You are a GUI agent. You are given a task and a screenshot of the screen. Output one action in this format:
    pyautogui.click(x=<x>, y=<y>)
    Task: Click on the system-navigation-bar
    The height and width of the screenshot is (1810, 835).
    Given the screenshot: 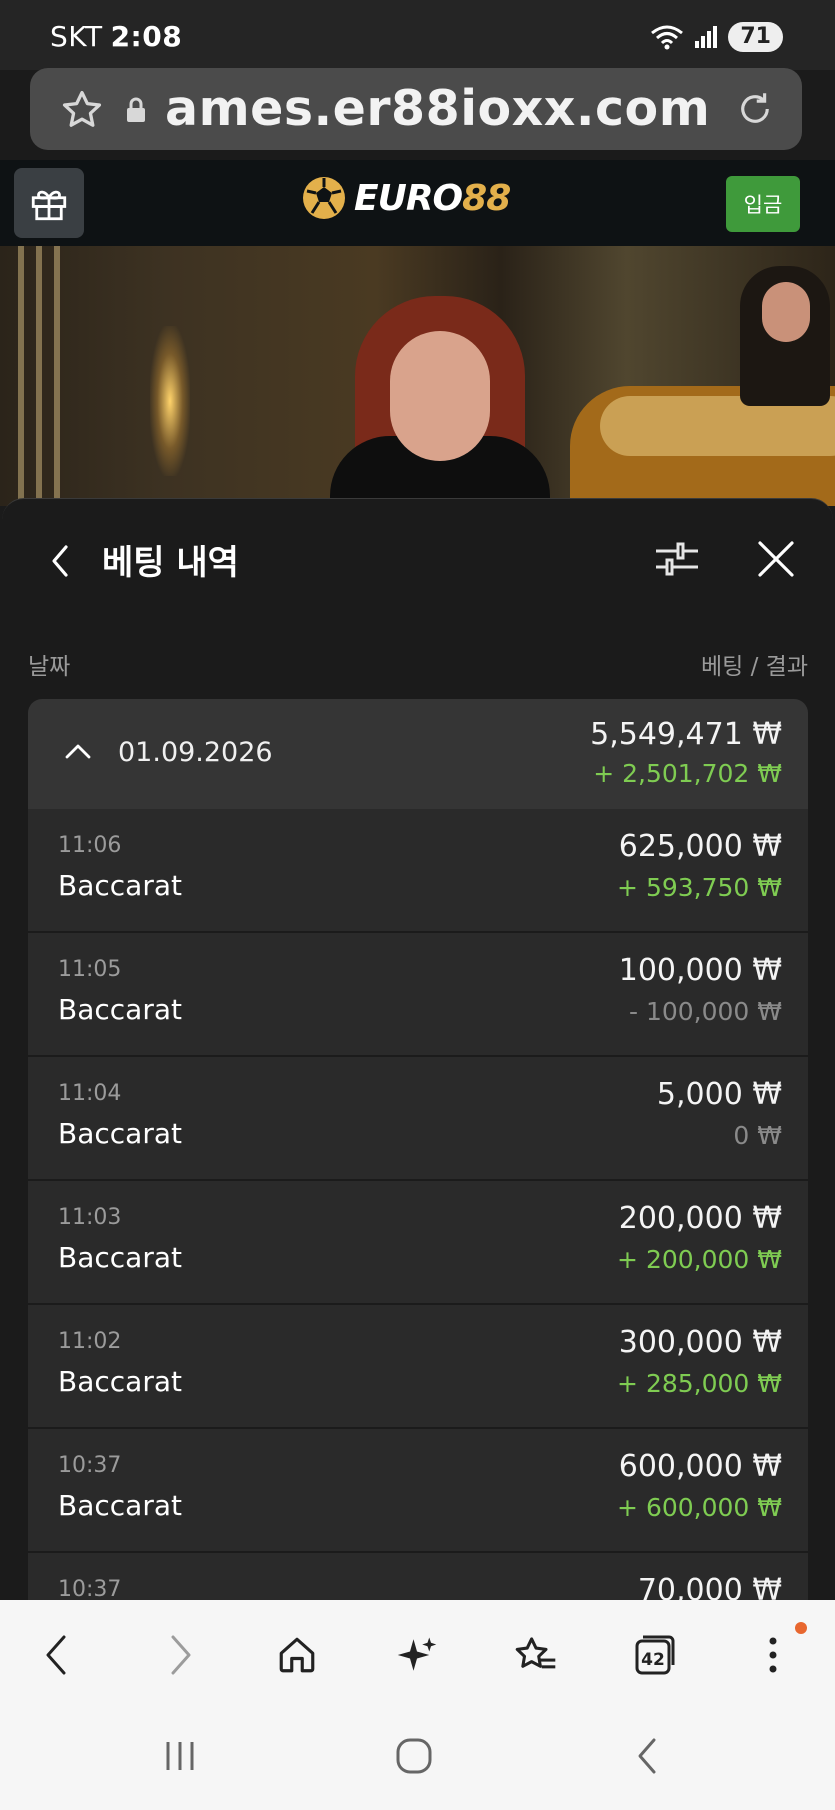 What is the action you would take?
    pyautogui.click(x=417, y=1760)
    